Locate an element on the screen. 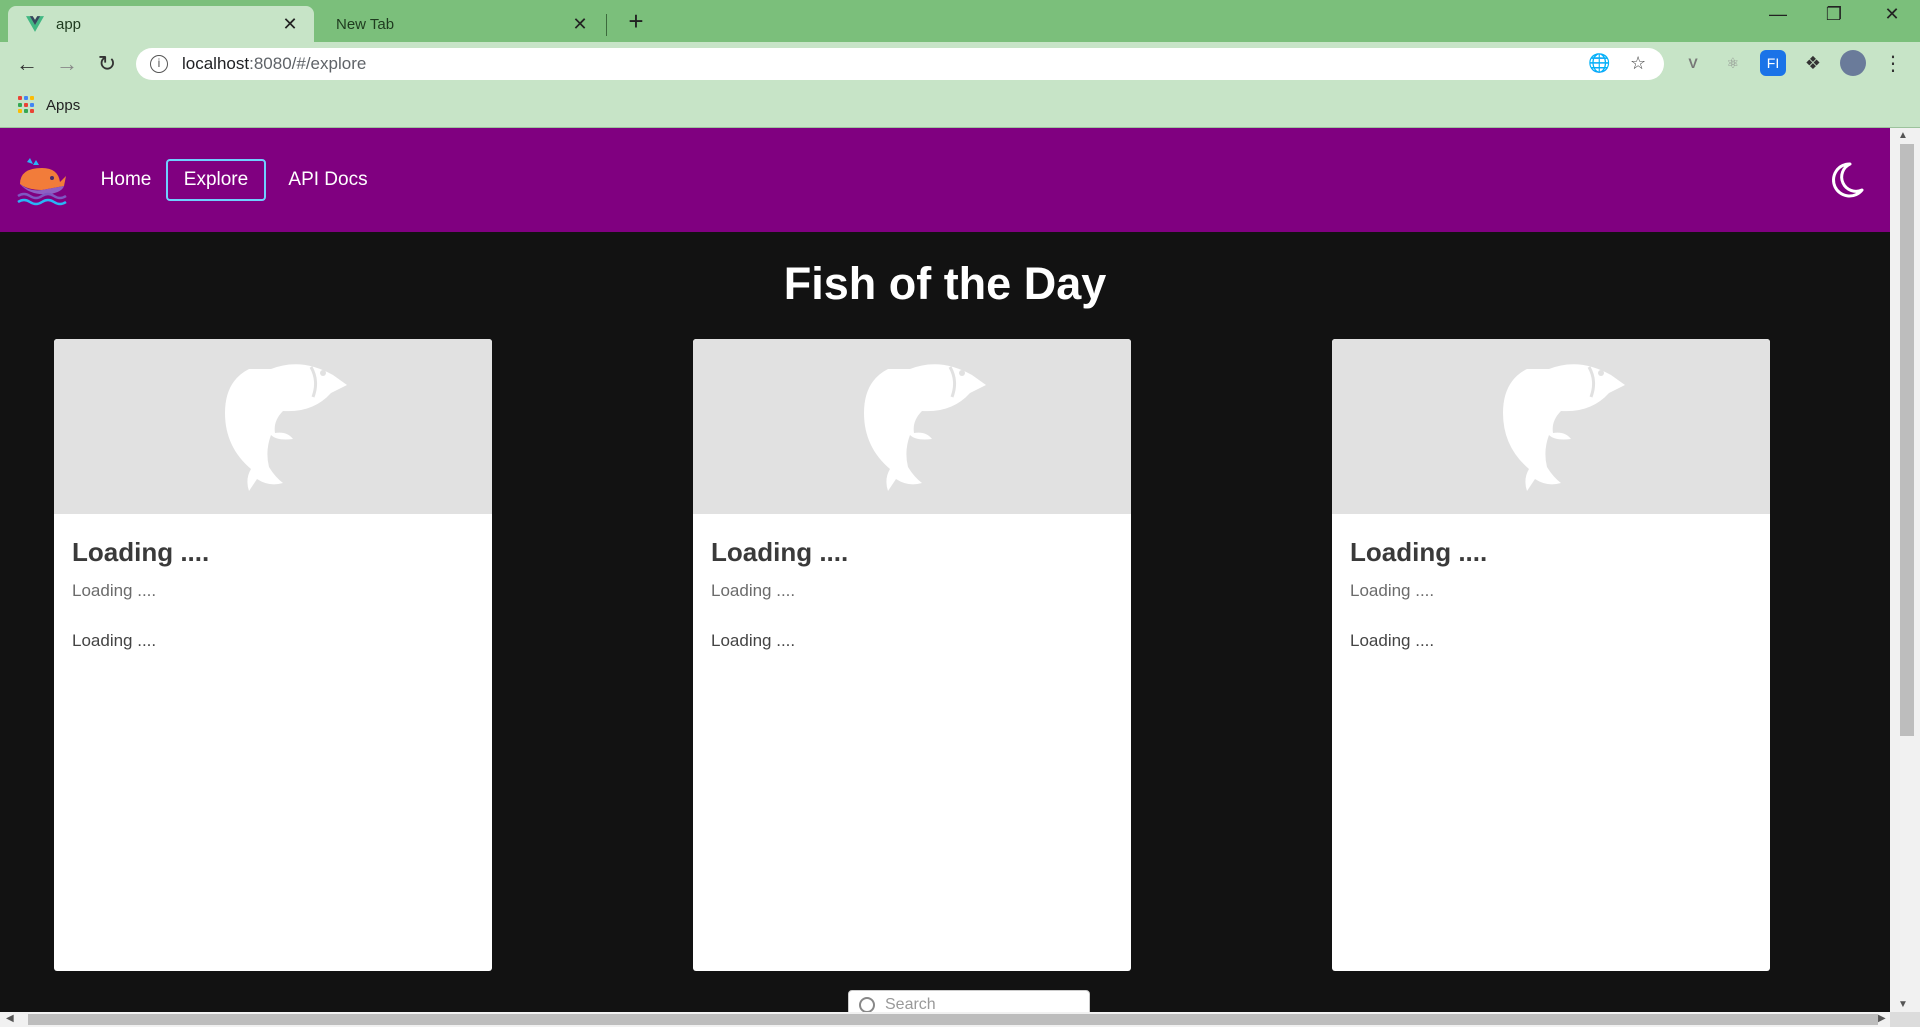 The image size is (1920, 1027). window-close-icon: ✕ is located at coordinates (1892, 14).